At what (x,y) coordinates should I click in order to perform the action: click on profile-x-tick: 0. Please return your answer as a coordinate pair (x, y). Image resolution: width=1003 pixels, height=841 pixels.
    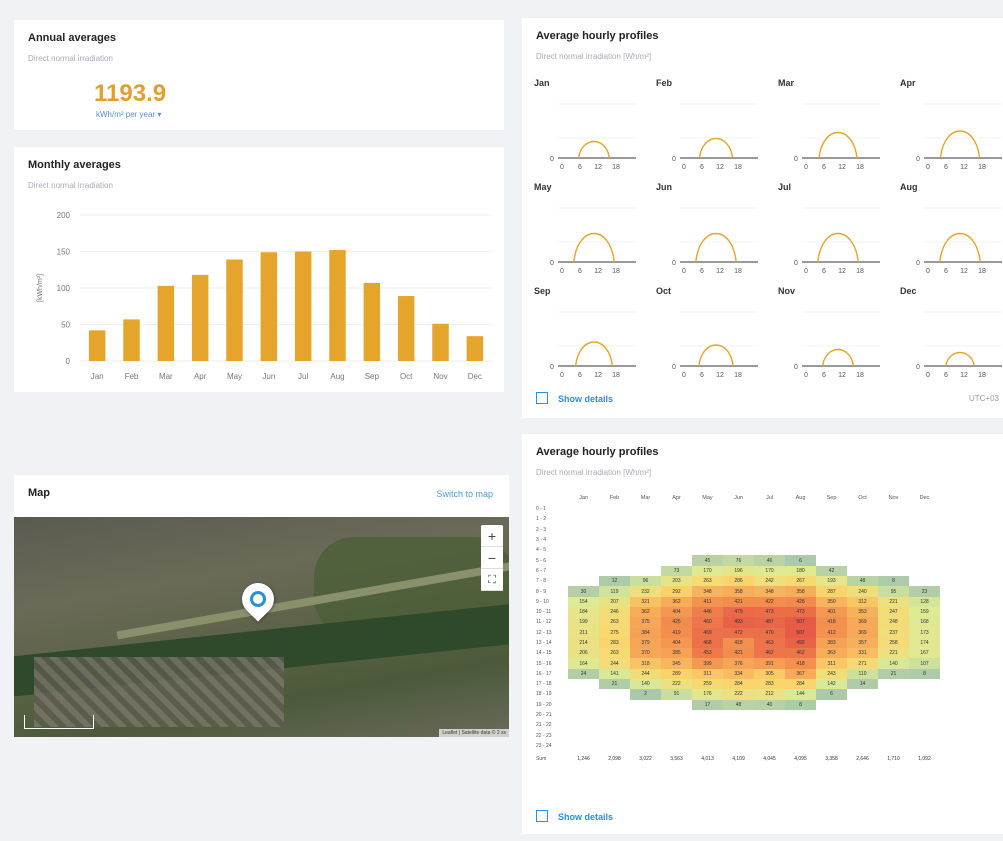
    Looking at the image, I should click on (684, 375).